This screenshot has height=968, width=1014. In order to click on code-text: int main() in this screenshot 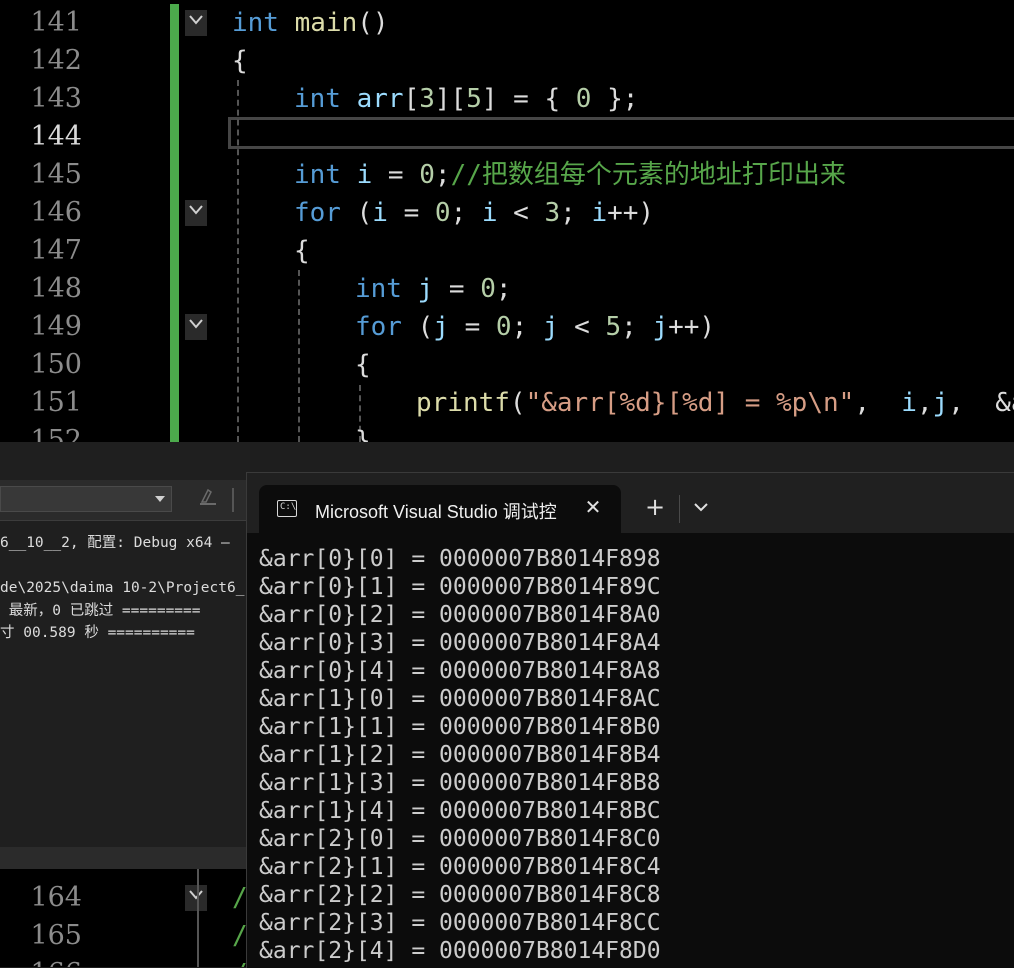, I will do `click(310, 23)`.